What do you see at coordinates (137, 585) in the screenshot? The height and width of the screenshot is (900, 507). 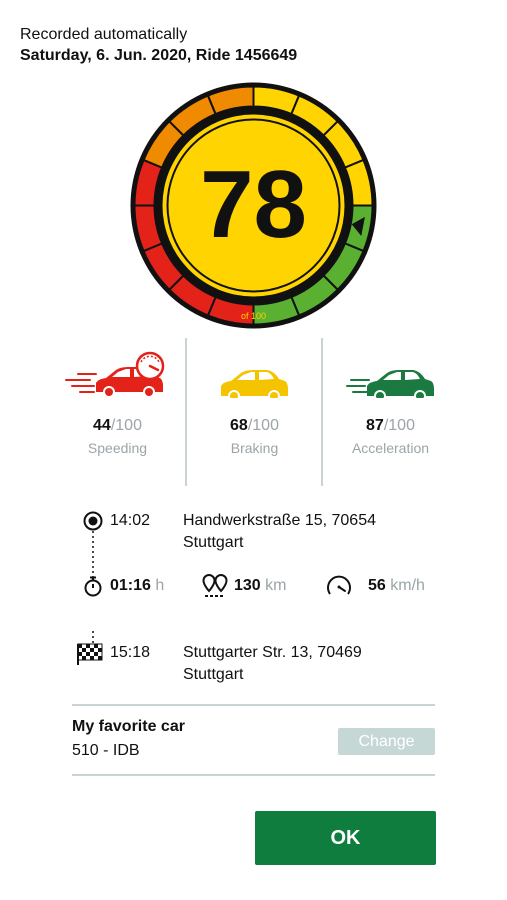 I see `trip-duration: 01:16 h` at bounding box center [137, 585].